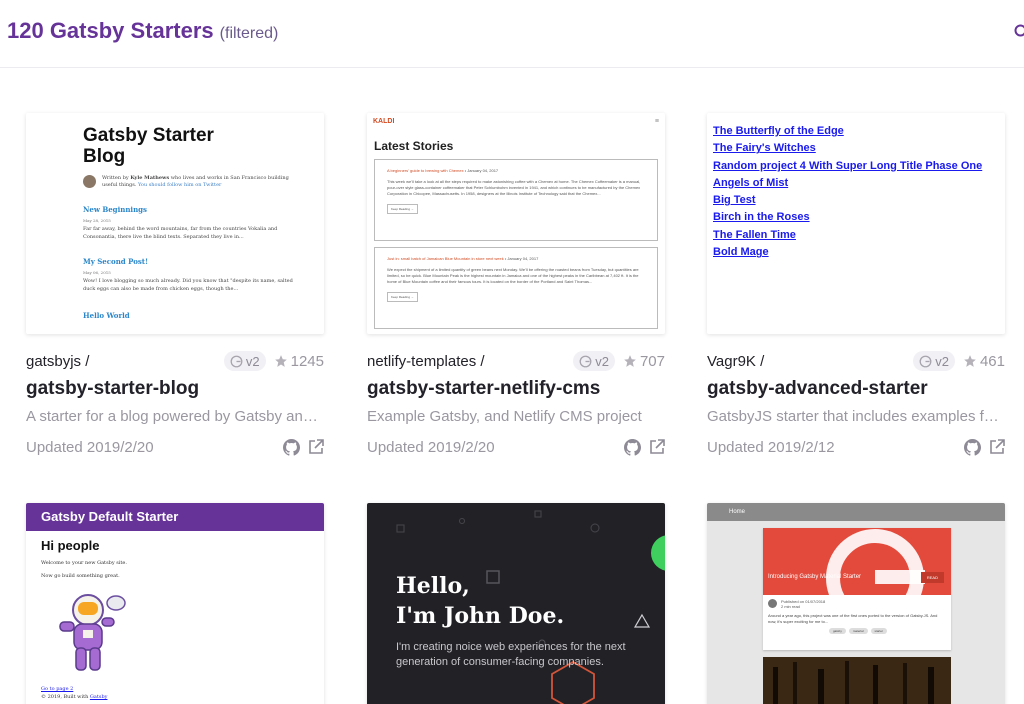  What do you see at coordinates (761, 217) in the screenshot?
I see `preview-post-link: Birch in the Roses` at bounding box center [761, 217].